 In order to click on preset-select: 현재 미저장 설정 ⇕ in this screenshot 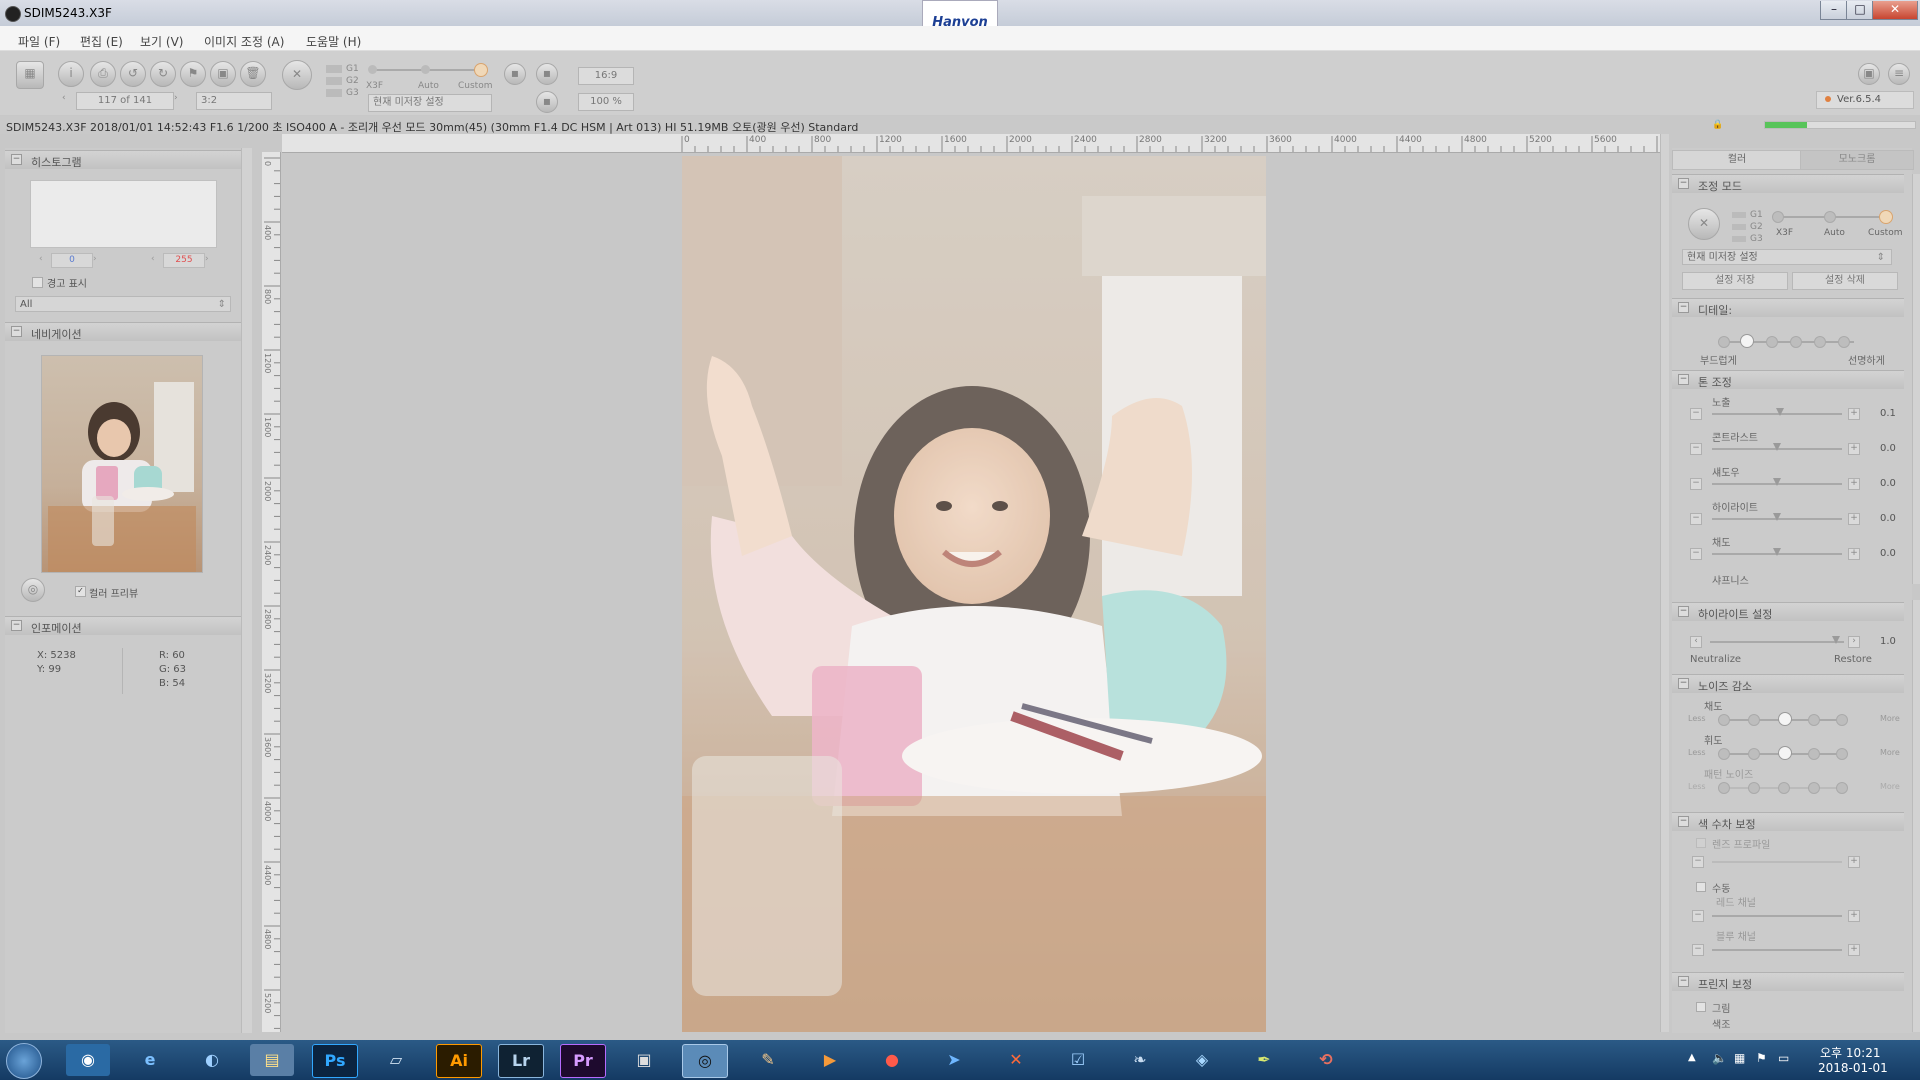, I will do `click(1787, 257)`.